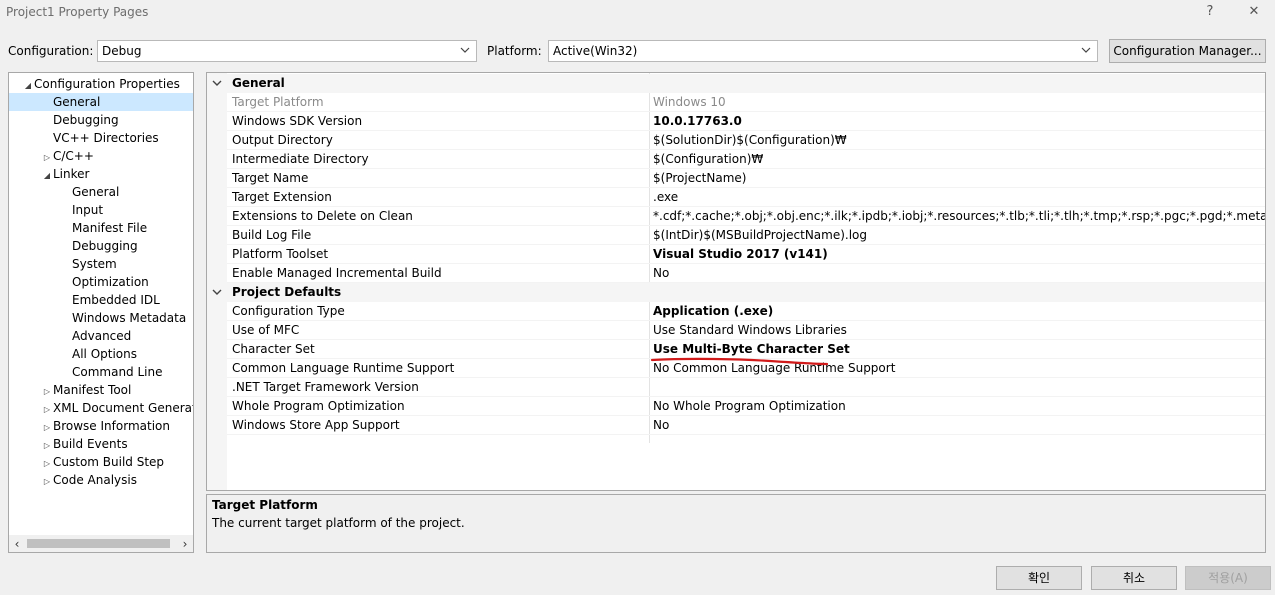 The image size is (1275, 595). What do you see at coordinates (101, 282) in the screenshot?
I see `tree-item-optimization: Optimization` at bounding box center [101, 282].